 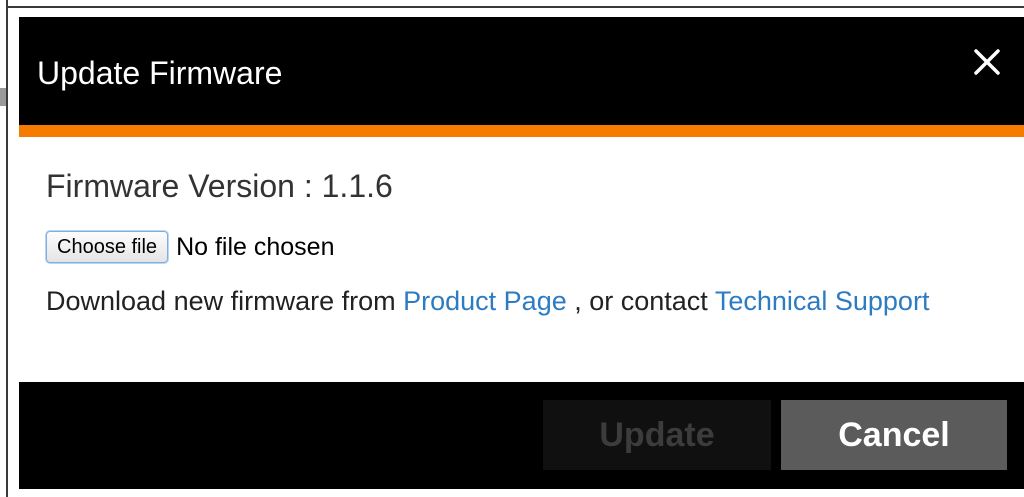 I want to click on file-input: Choose file No file chosen, so click(x=190, y=247).